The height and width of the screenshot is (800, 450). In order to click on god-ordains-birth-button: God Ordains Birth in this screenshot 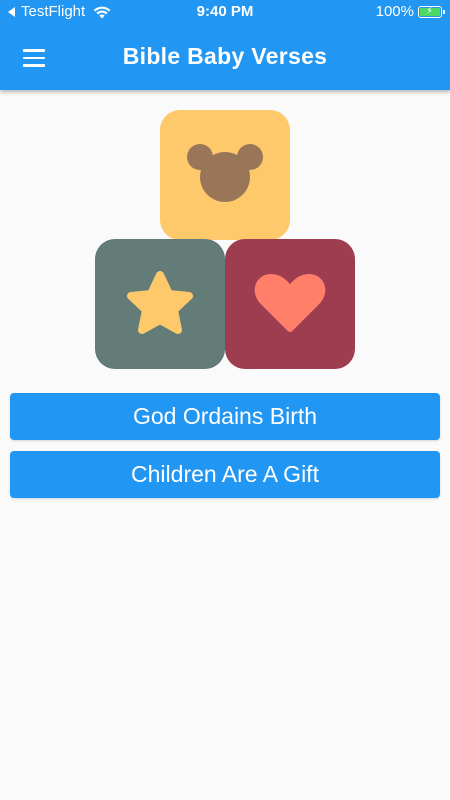, I will do `click(225, 416)`.